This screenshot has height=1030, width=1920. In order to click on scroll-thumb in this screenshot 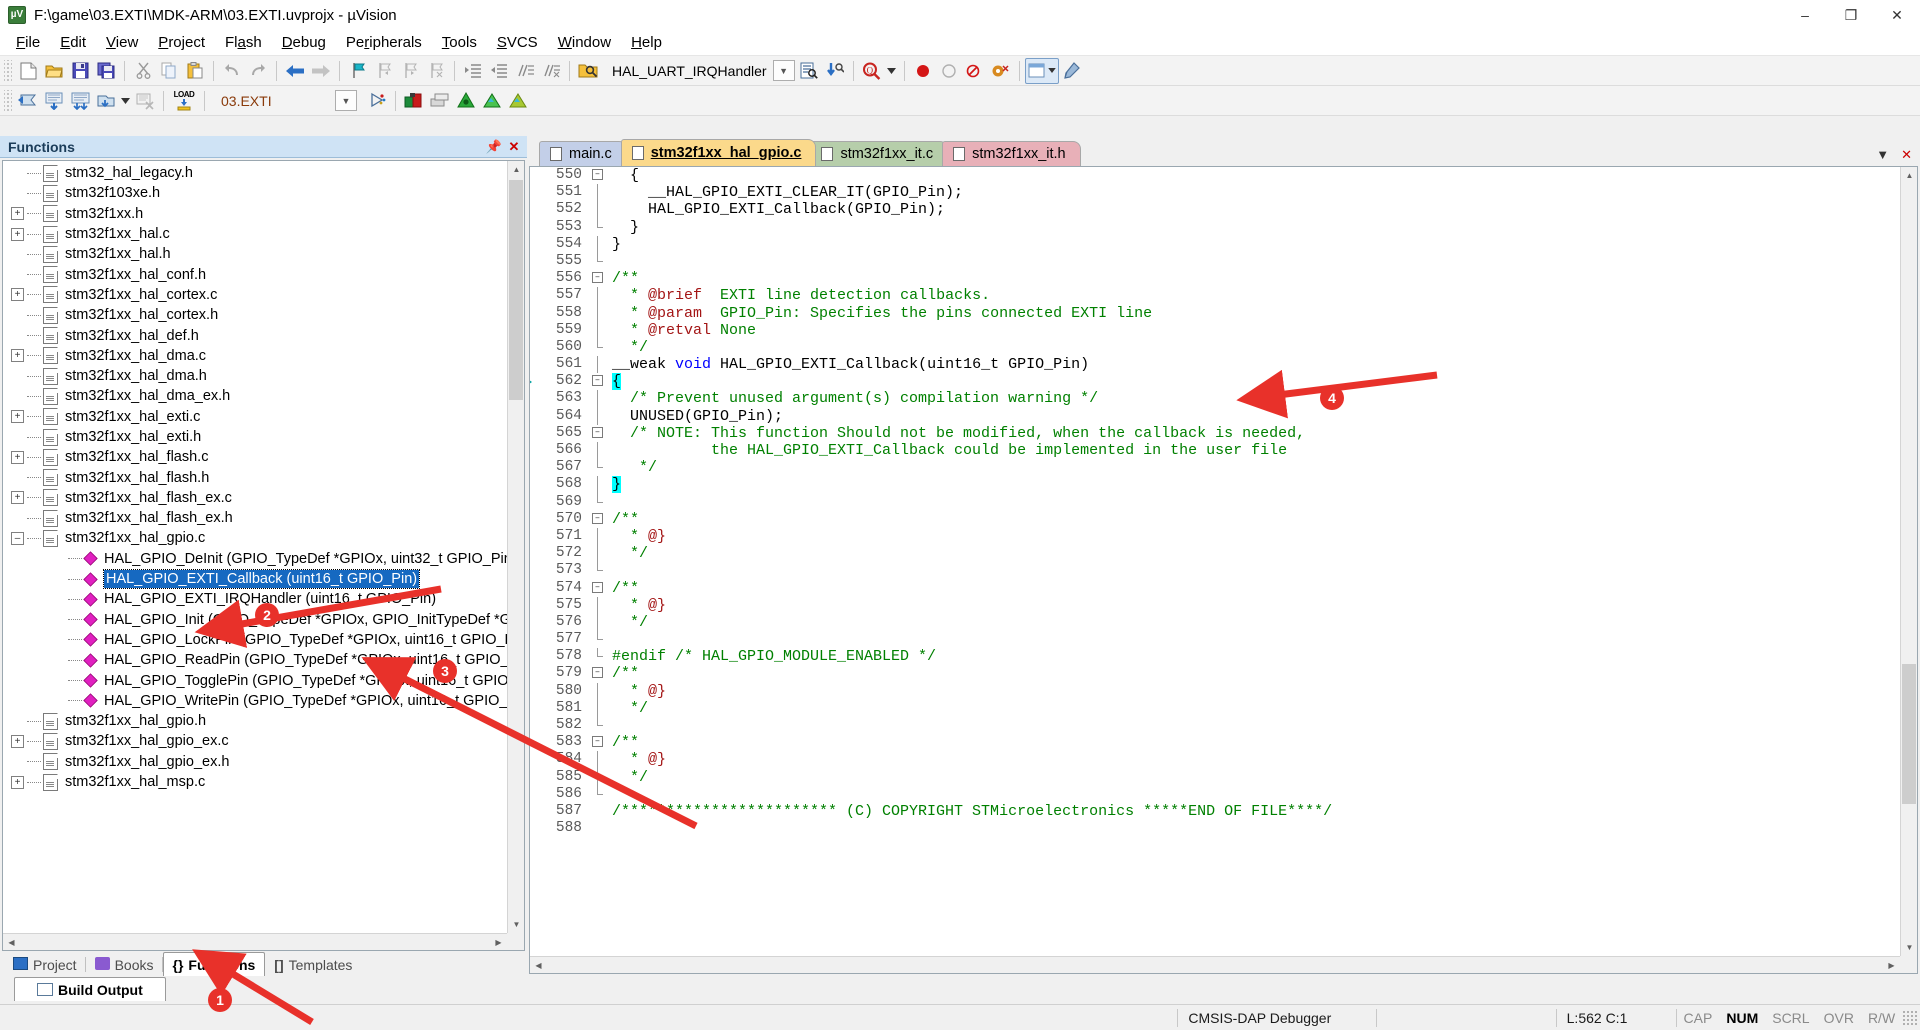, I will do `click(516, 290)`.